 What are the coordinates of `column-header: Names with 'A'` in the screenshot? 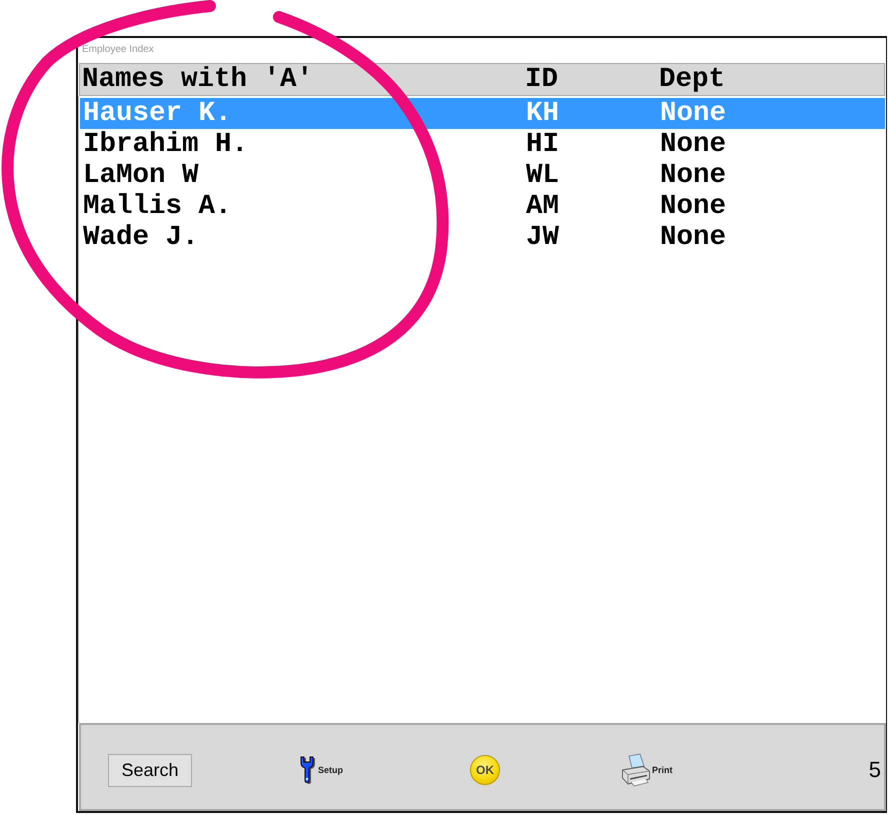 It's located at (198, 79).